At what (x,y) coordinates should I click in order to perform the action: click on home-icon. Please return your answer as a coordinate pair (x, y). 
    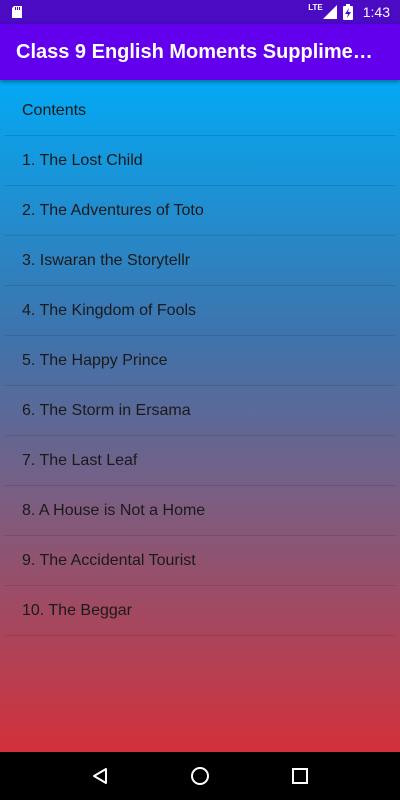
    Looking at the image, I should click on (200, 776).